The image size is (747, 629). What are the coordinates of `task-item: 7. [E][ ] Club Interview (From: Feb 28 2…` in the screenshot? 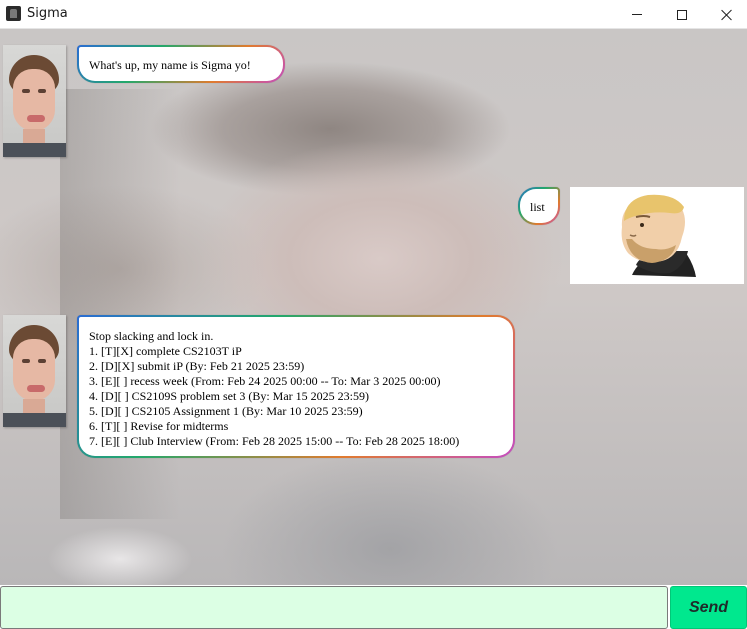 It's located at (274, 441).